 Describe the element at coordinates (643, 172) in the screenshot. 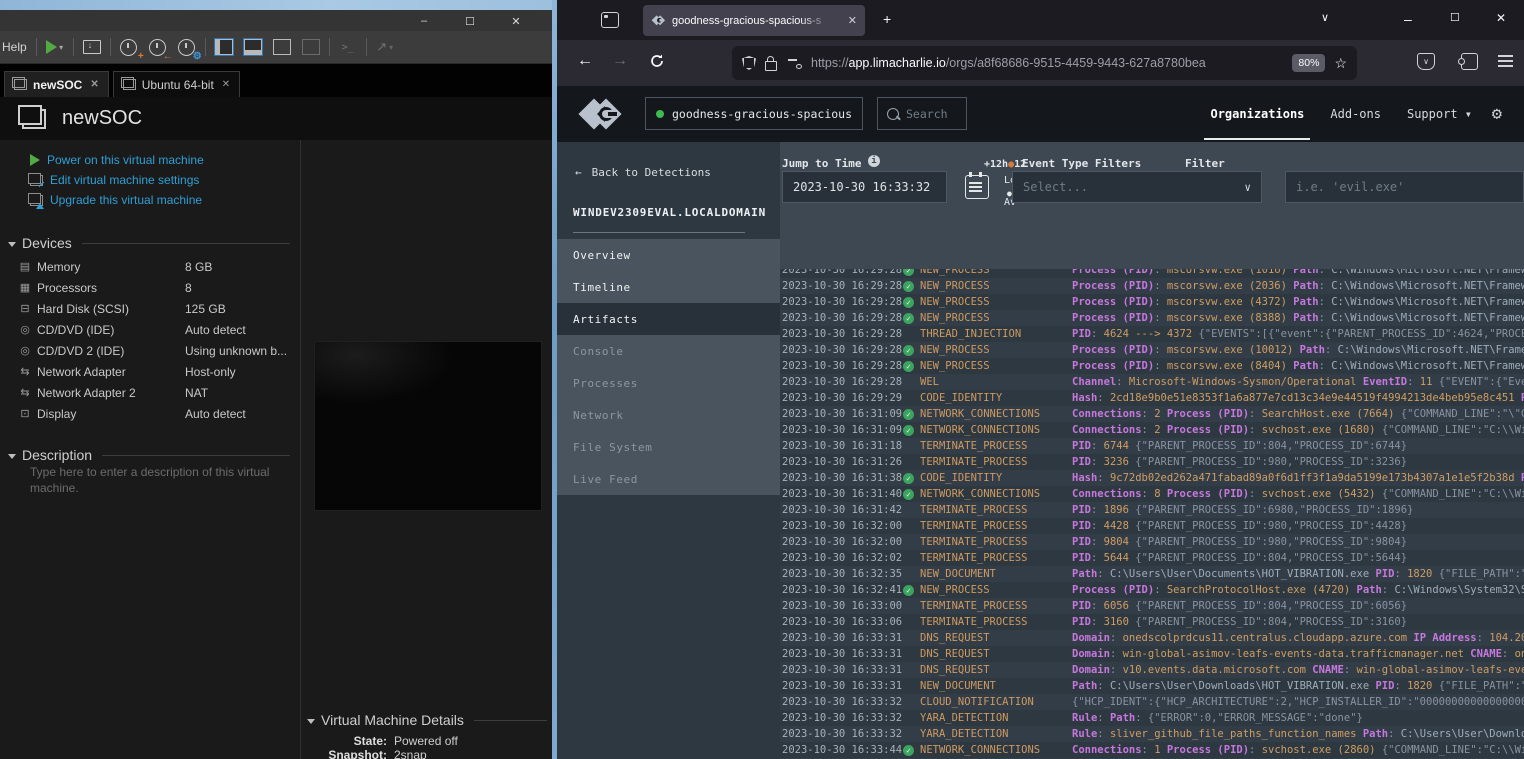

I see `back-to-detections: ← Back to Detections` at that location.